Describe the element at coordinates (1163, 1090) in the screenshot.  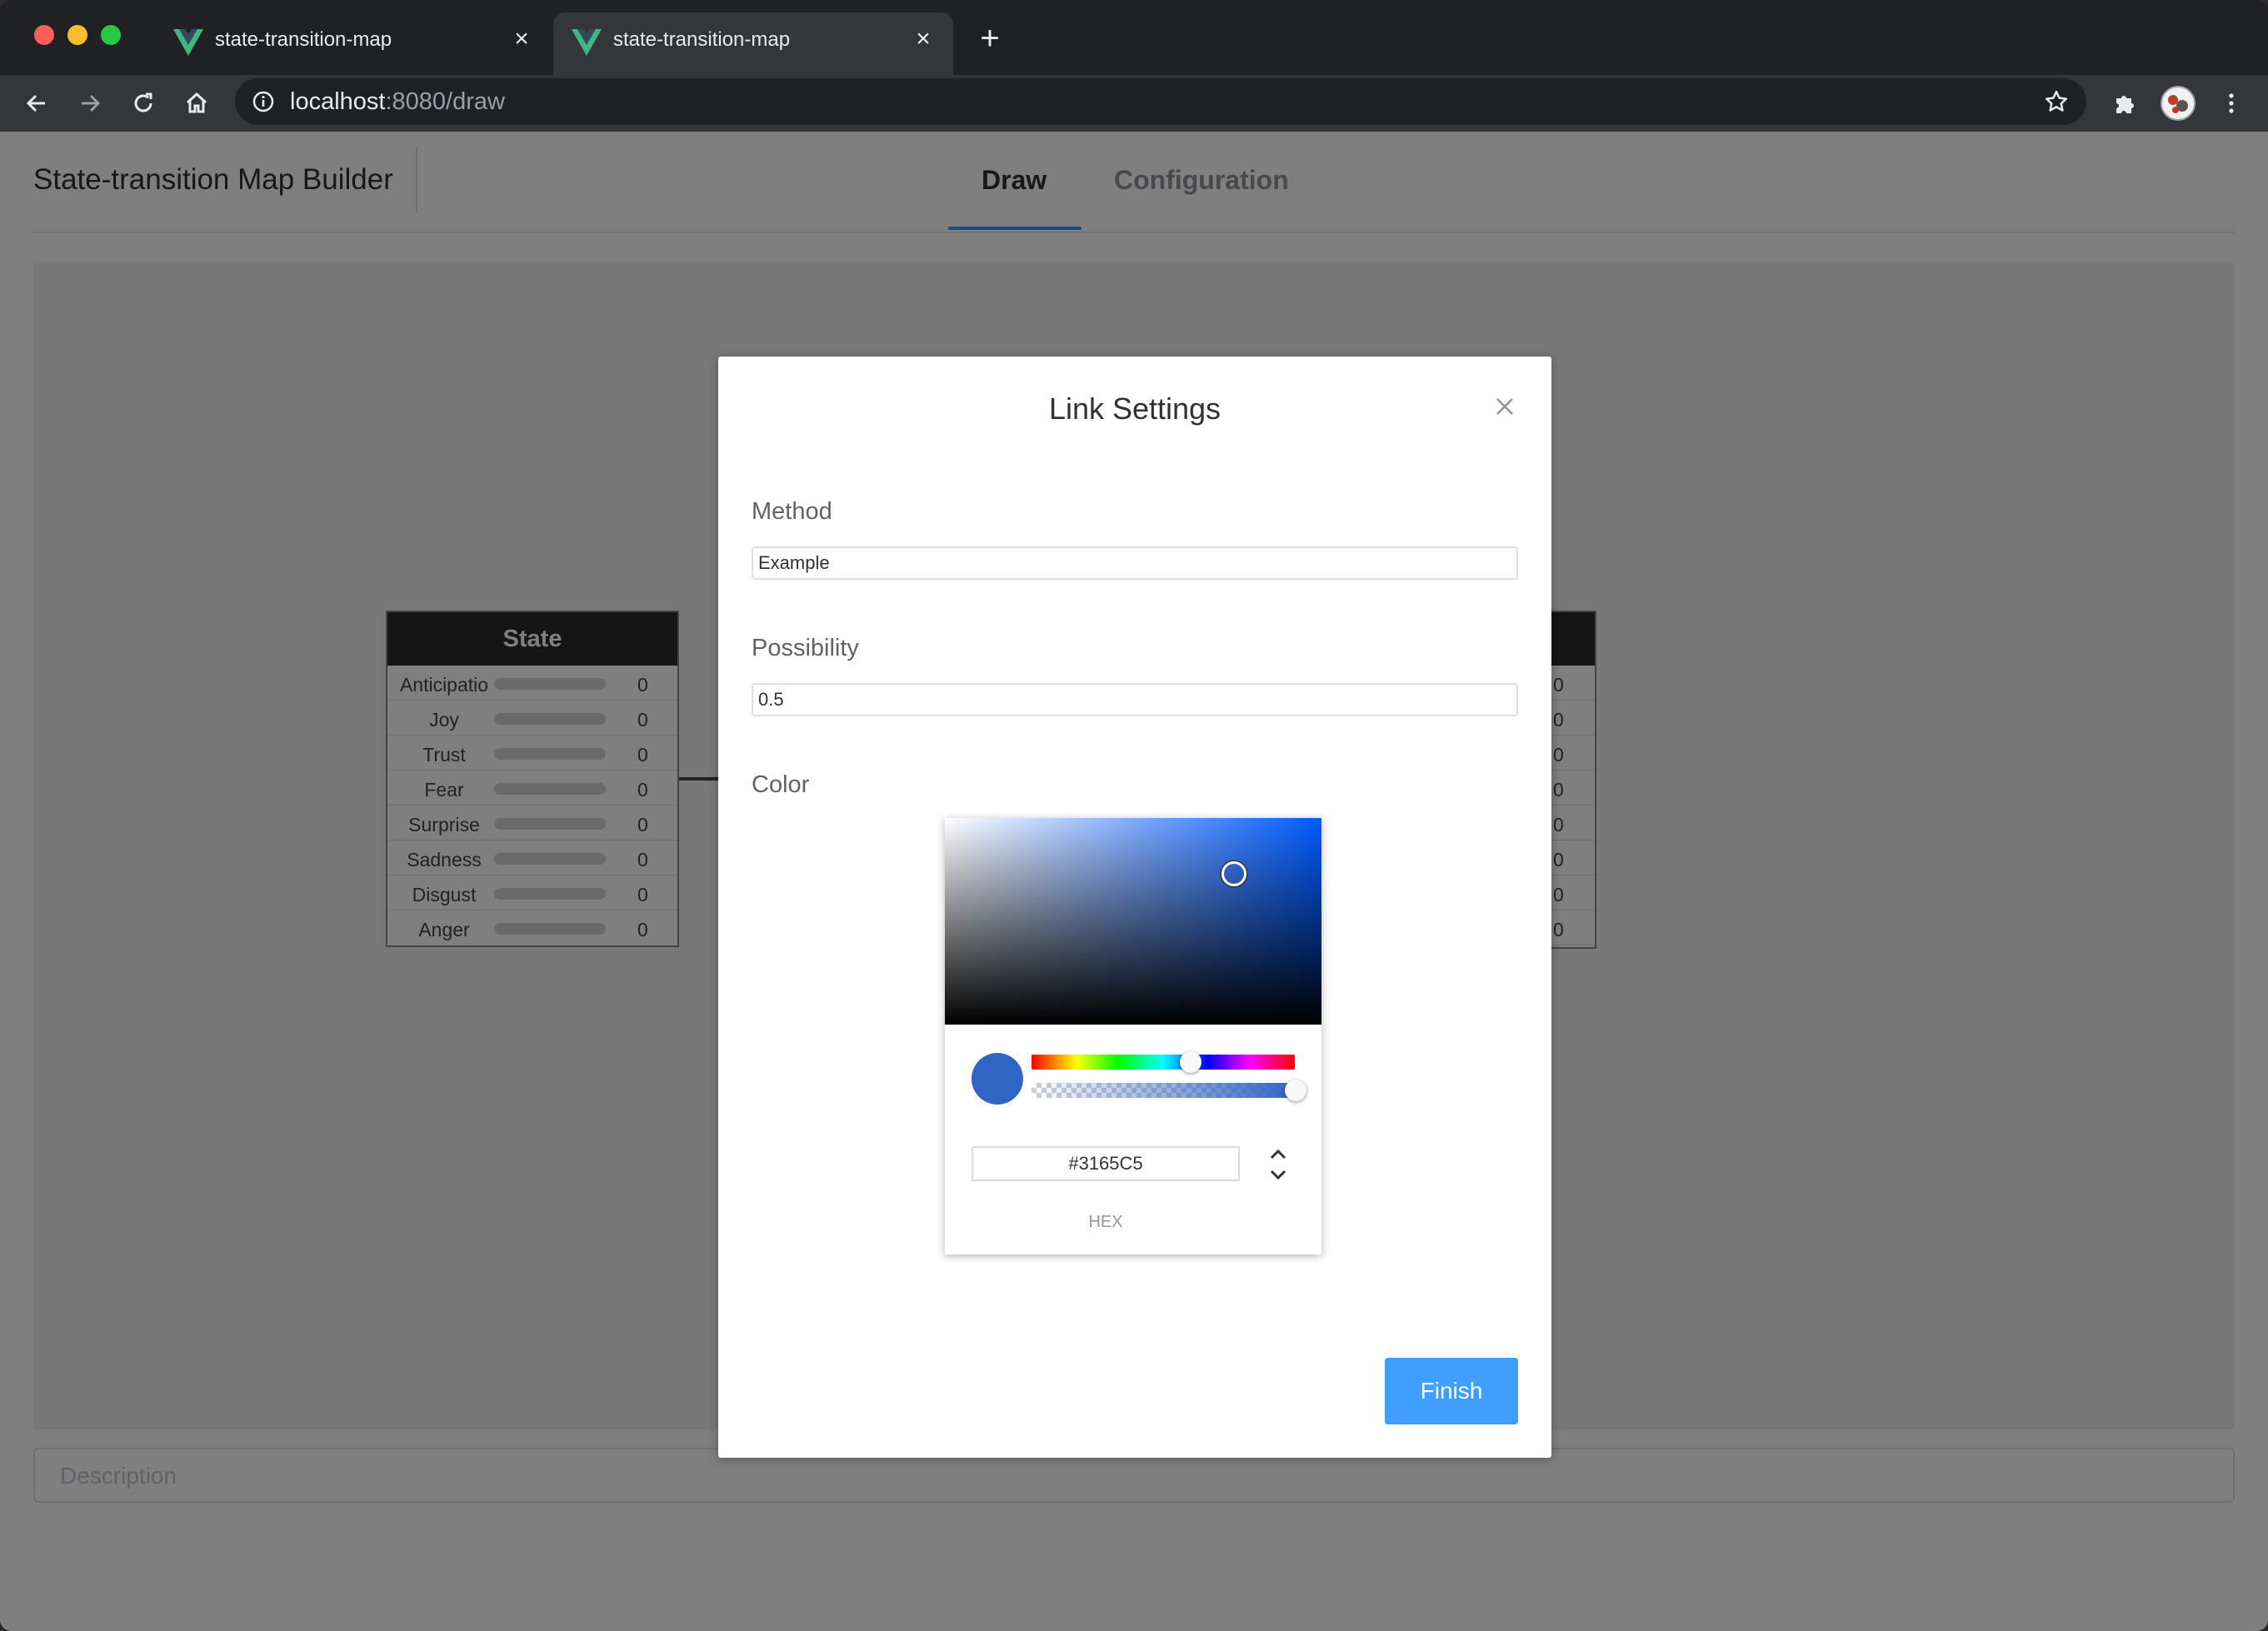
I see `alpha-slider` at that location.